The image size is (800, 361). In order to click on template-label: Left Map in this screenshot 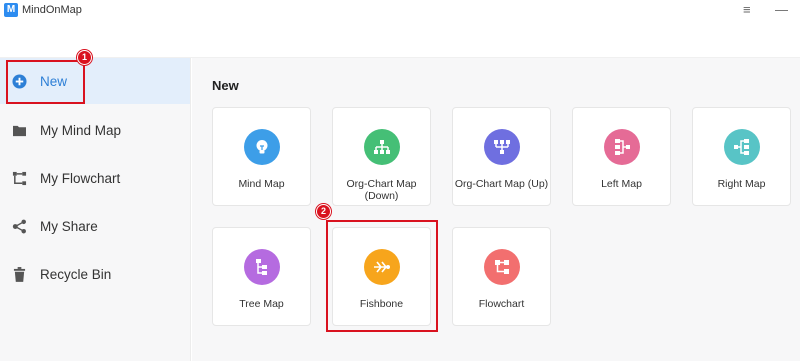, I will do `click(621, 184)`.